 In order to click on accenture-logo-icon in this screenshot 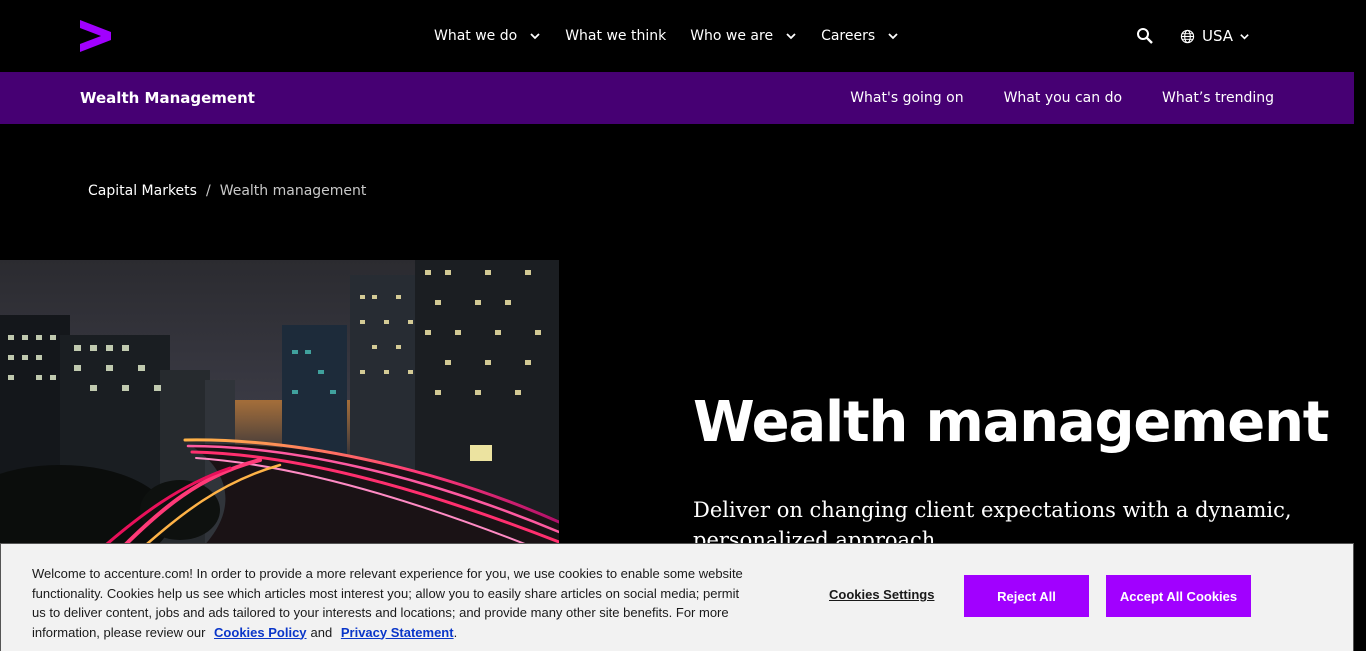, I will do `click(95, 36)`.